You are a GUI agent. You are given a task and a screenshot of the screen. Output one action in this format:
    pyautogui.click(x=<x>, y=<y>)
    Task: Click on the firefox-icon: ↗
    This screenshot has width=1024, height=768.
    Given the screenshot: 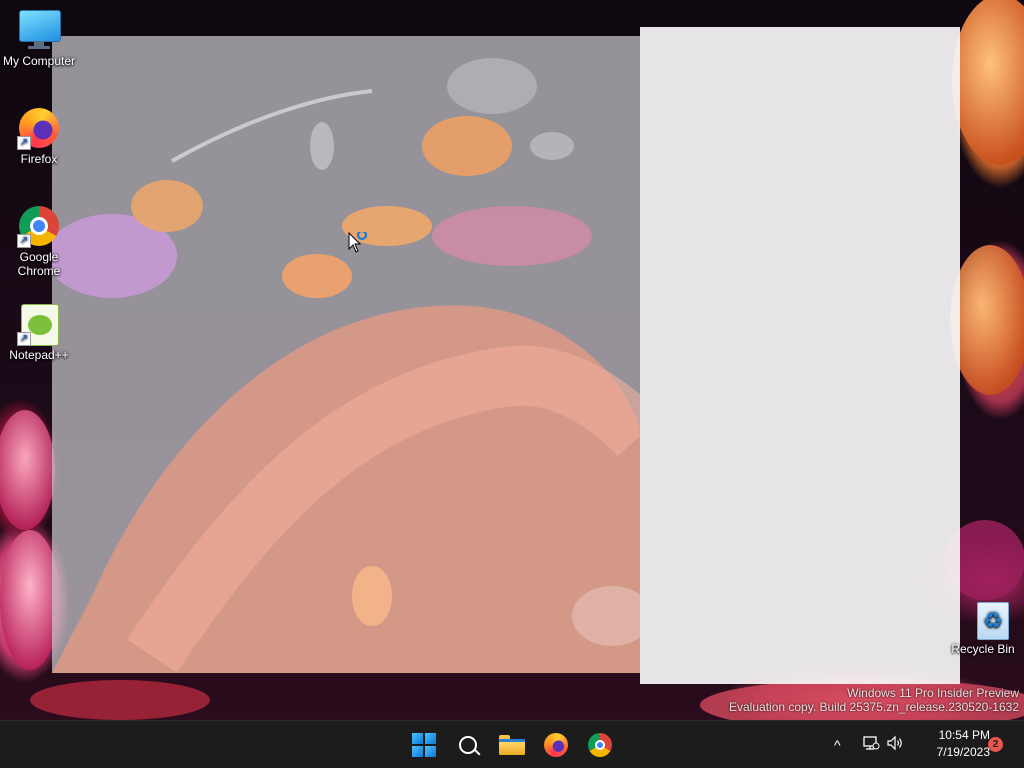 What is the action you would take?
    pyautogui.click(x=39, y=128)
    